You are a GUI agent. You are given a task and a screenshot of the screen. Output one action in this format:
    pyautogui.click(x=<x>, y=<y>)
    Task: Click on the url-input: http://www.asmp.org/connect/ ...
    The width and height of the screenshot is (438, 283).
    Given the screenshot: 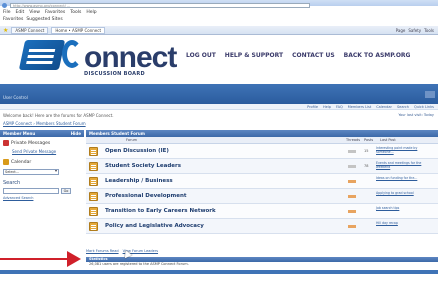 What is the action you would take?
    pyautogui.click(x=160, y=5)
    